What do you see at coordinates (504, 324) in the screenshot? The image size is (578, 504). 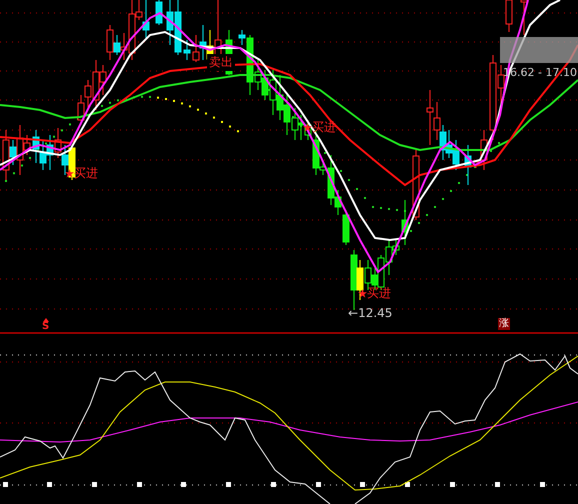 I see `rise-marker: 涨` at bounding box center [504, 324].